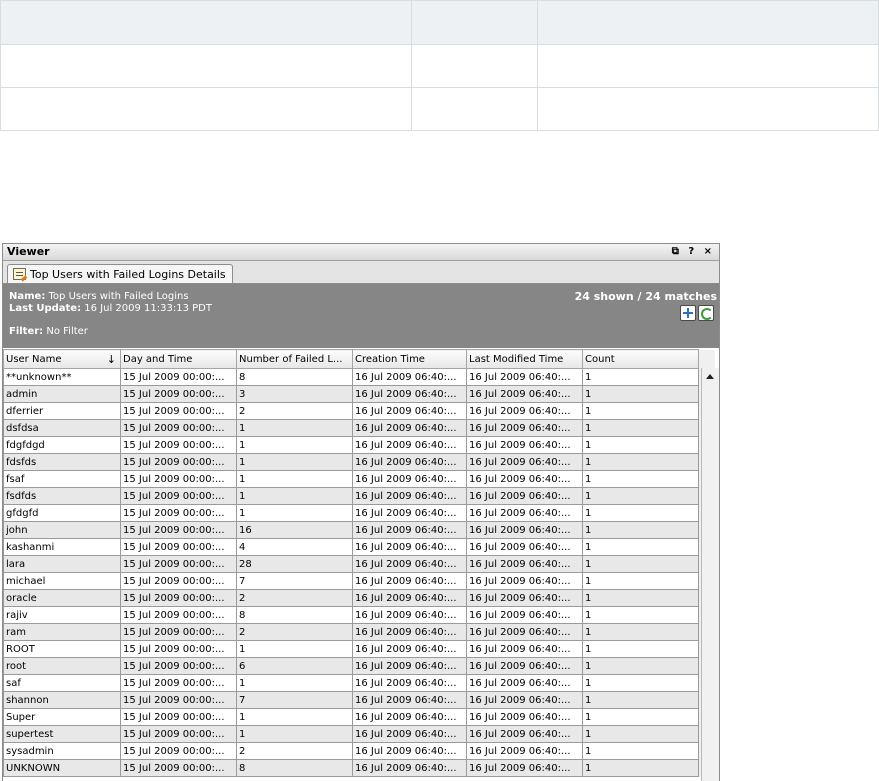 Image resolution: width=879 pixels, height=781 pixels. I want to click on scrollbar-header-cell, so click(707, 359).